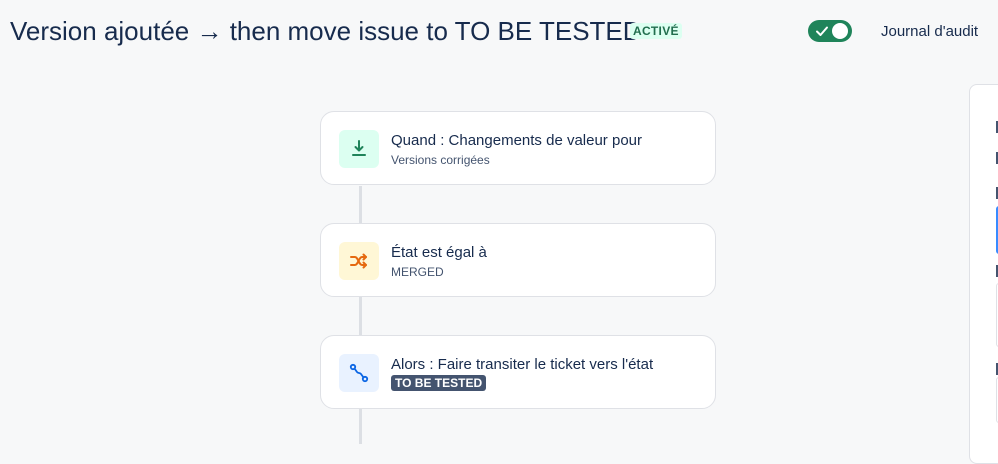 The width and height of the screenshot is (998, 464). I want to click on status-badge: ACTIVÉ, so click(656, 31).